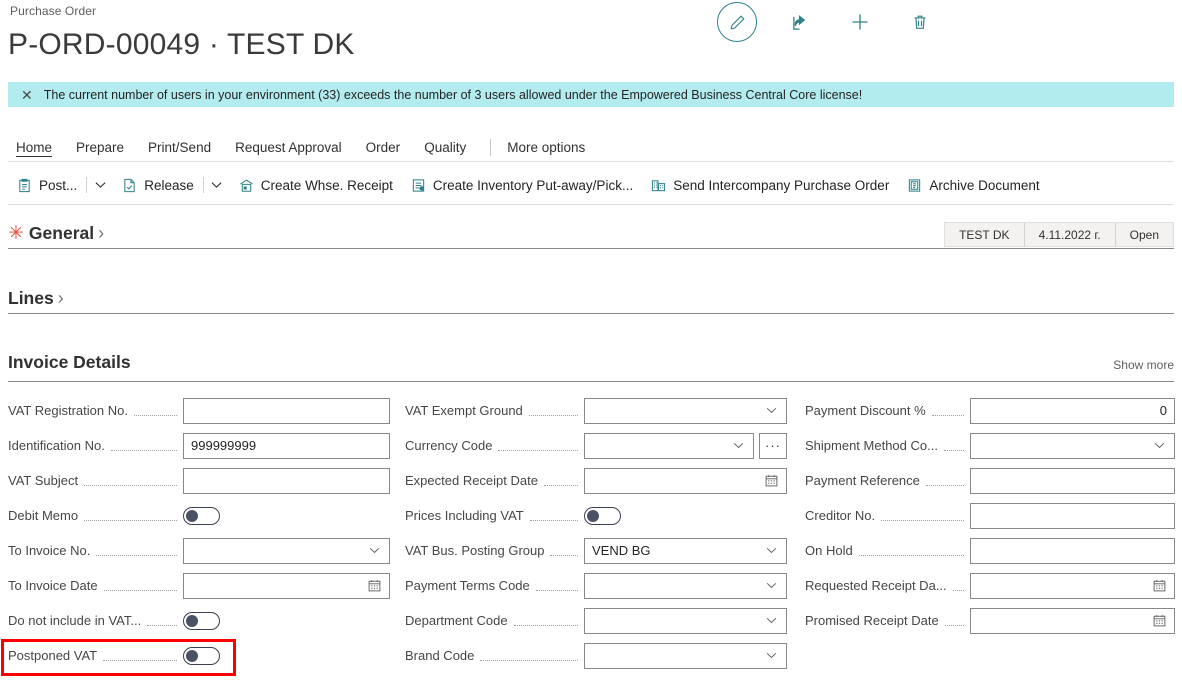  What do you see at coordinates (31, 297) in the screenshot?
I see `lines-section-title: Lines` at bounding box center [31, 297].